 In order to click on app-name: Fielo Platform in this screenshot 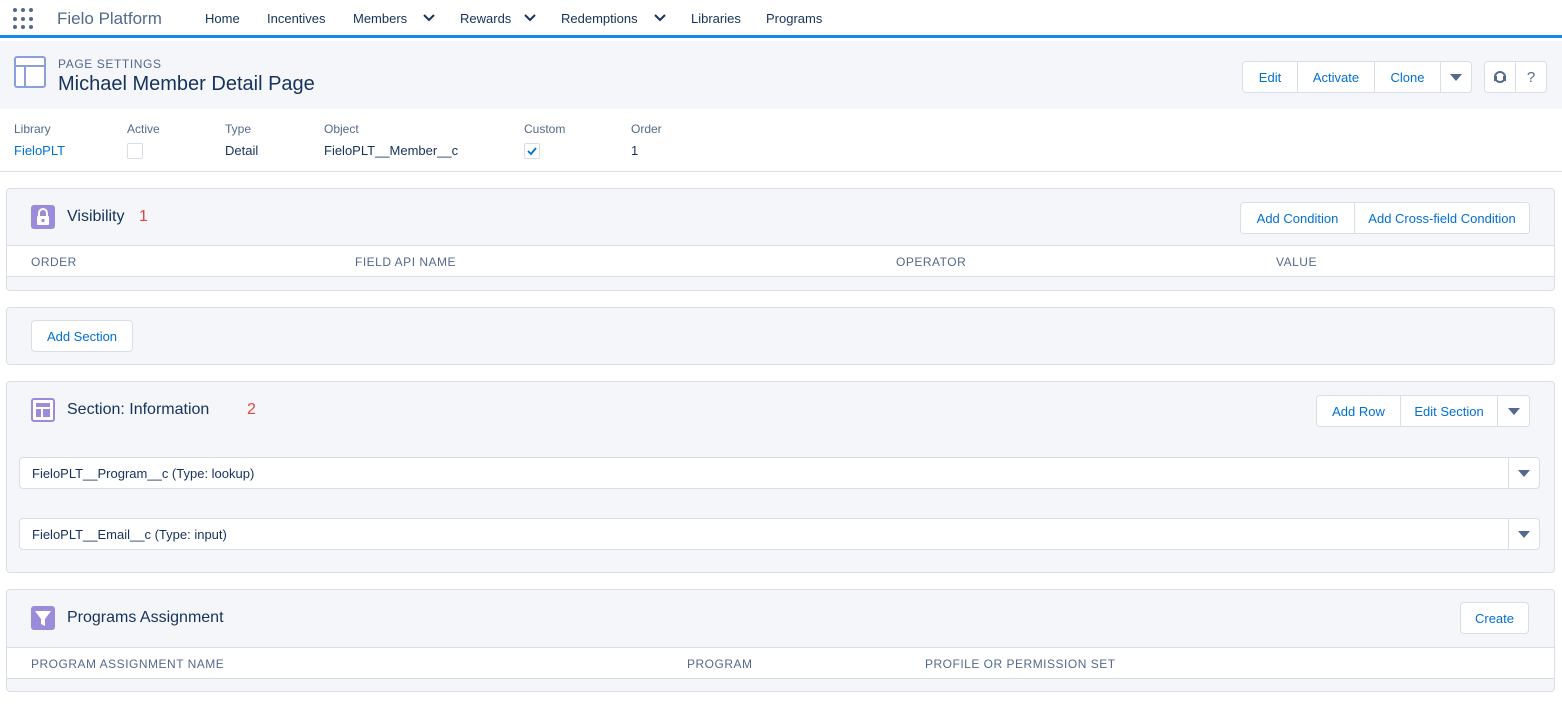, I will do `click(109, 18)`.